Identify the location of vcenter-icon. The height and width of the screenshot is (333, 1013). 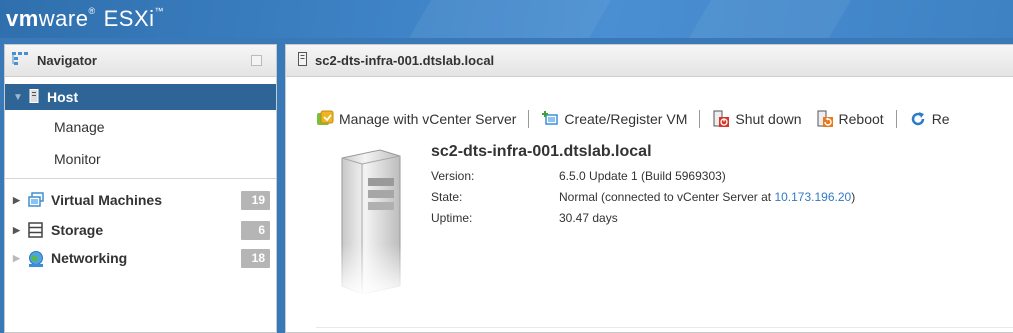
(325, 119).